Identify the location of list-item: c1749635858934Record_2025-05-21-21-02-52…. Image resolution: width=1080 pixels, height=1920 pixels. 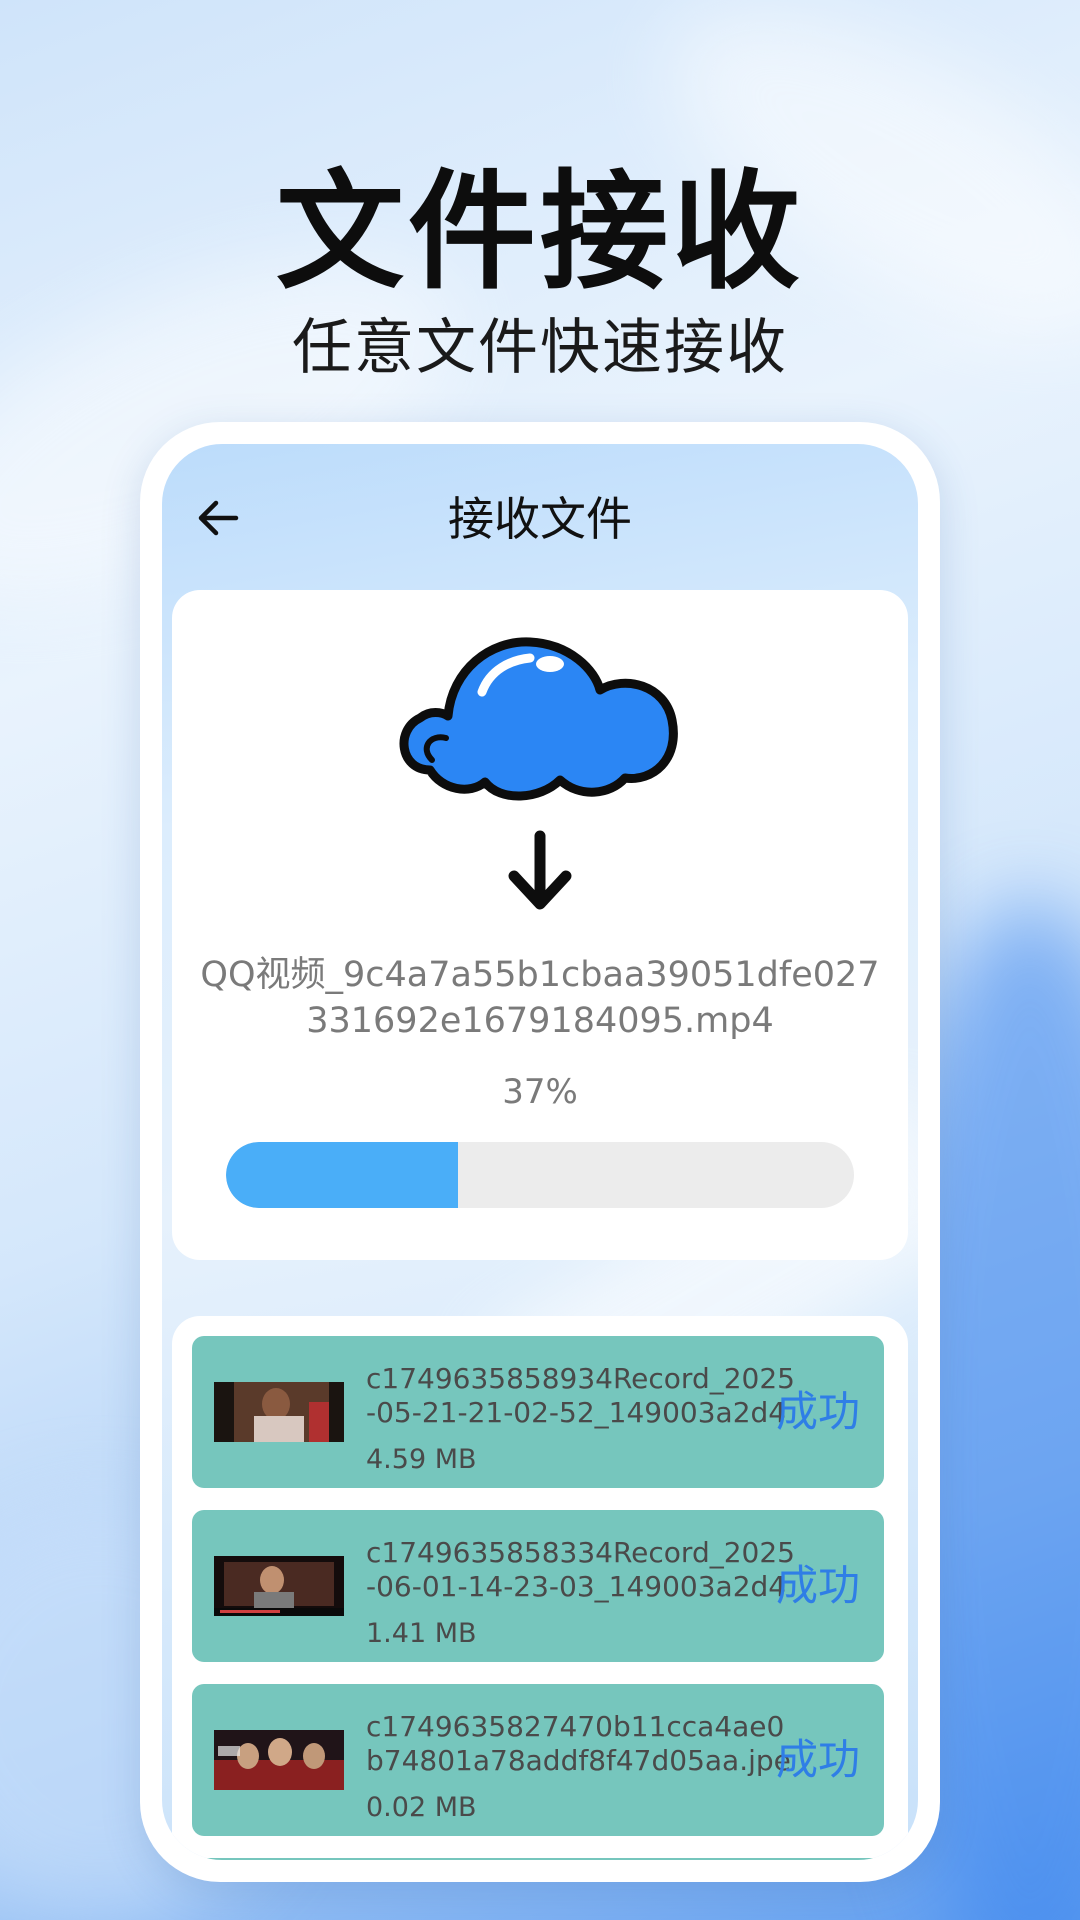
(538, 1412).